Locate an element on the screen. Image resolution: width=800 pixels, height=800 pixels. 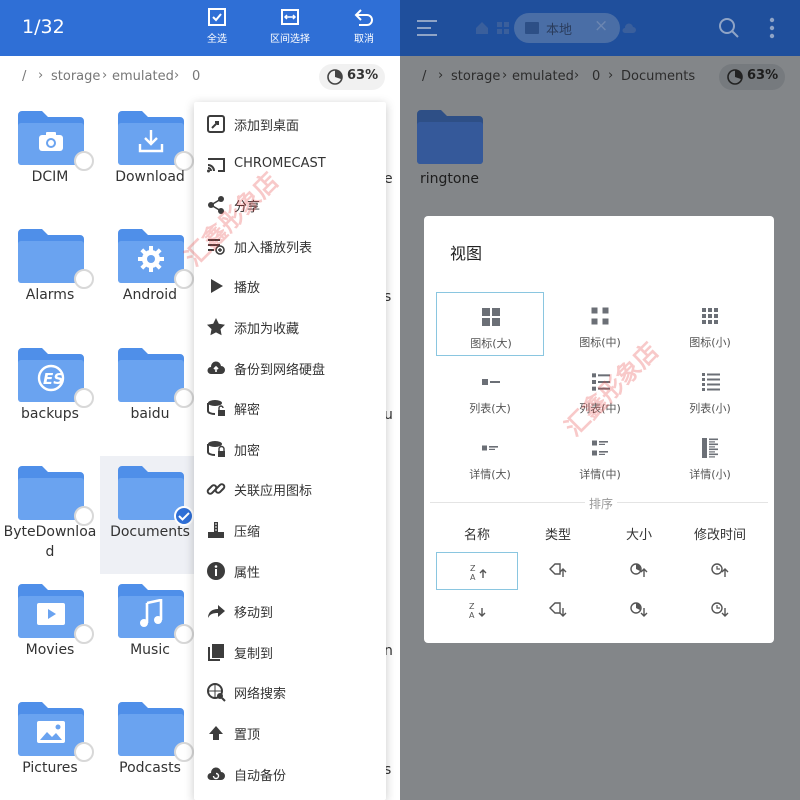
folder-item: Movies is located at coordinates (50, 633).